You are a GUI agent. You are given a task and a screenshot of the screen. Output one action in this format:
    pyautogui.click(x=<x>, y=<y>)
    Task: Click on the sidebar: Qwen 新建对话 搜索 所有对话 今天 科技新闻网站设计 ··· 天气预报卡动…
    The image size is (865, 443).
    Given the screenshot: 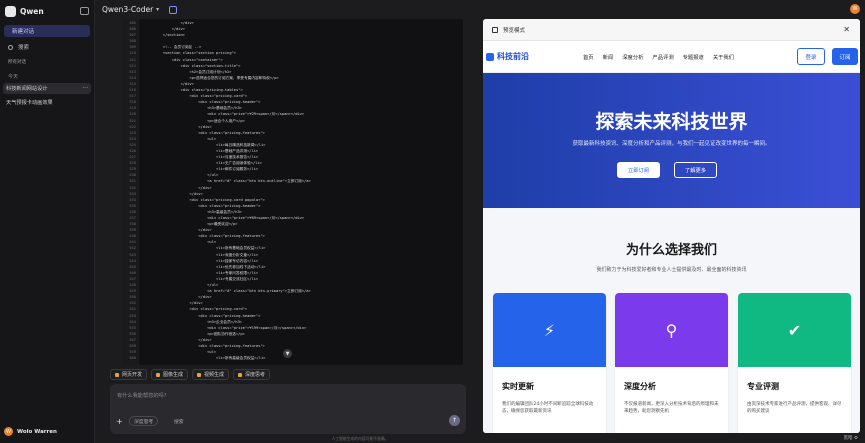 What is the action you would take?
    pyautogui.click(x=47, y=221)
    